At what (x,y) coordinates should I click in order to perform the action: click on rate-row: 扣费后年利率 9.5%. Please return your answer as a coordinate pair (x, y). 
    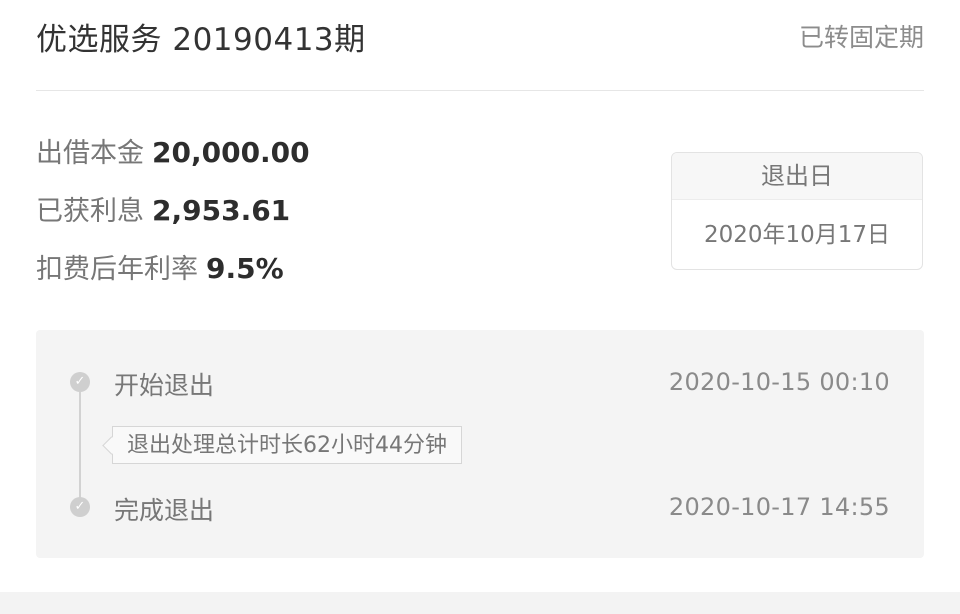
    Looking at the image, I should click on (173, 277).